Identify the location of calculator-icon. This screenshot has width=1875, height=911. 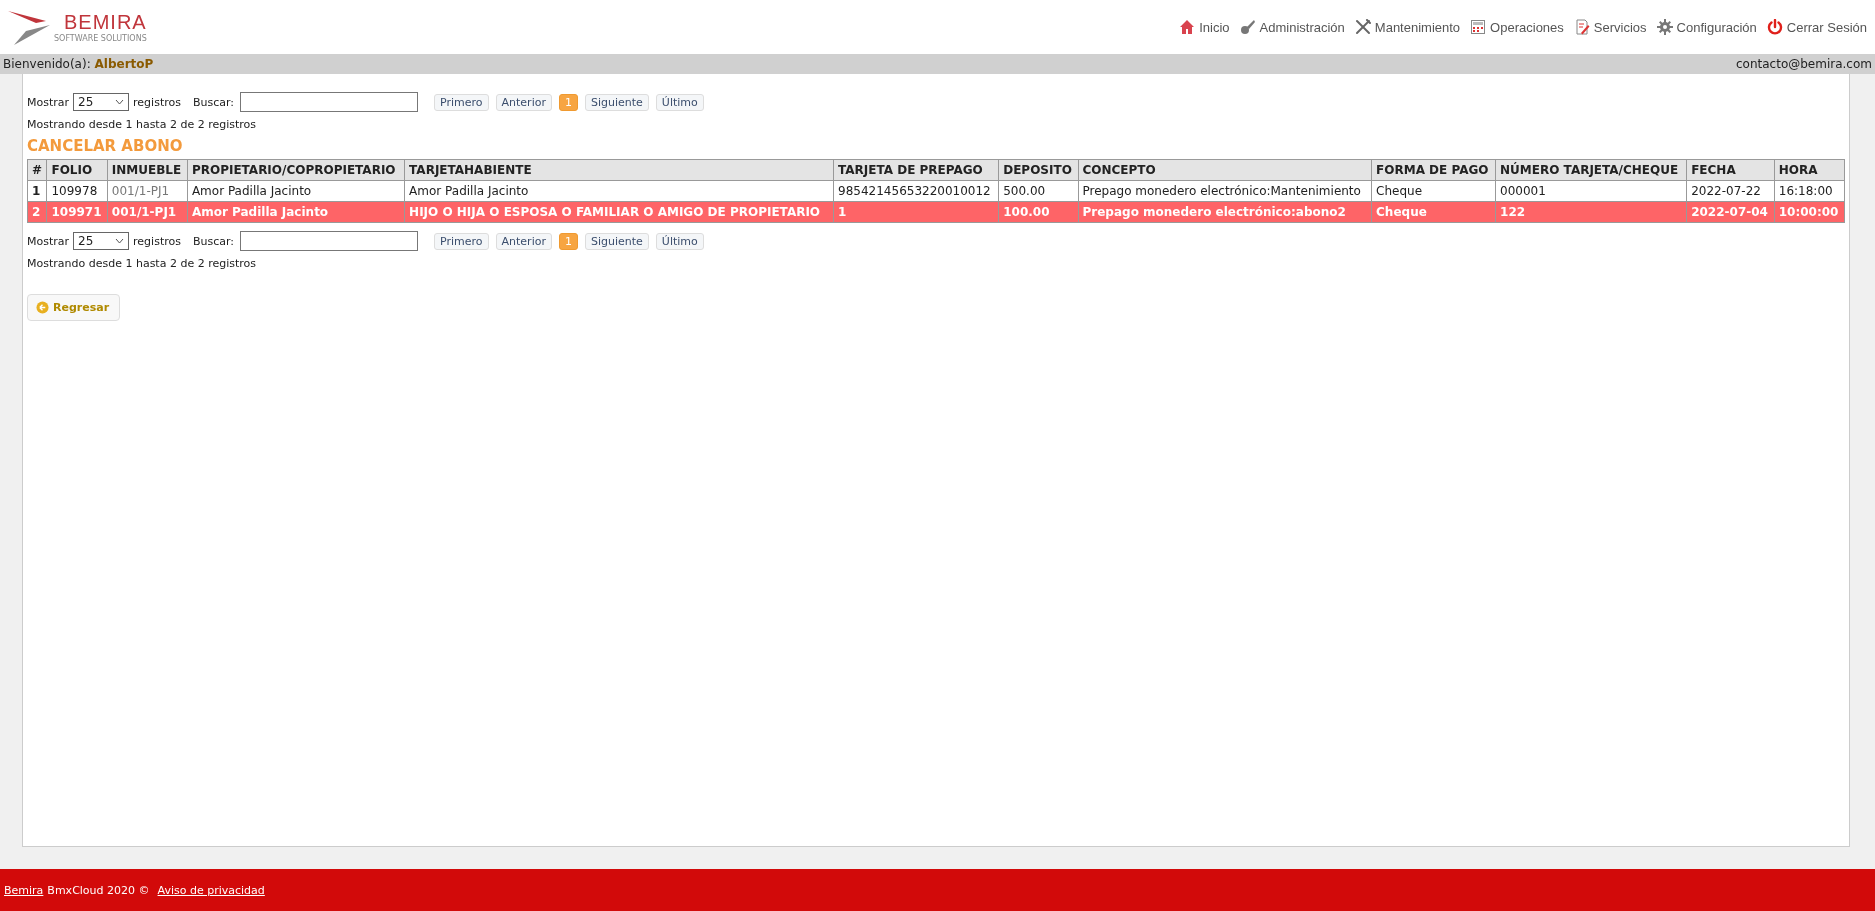
(1478, 27).